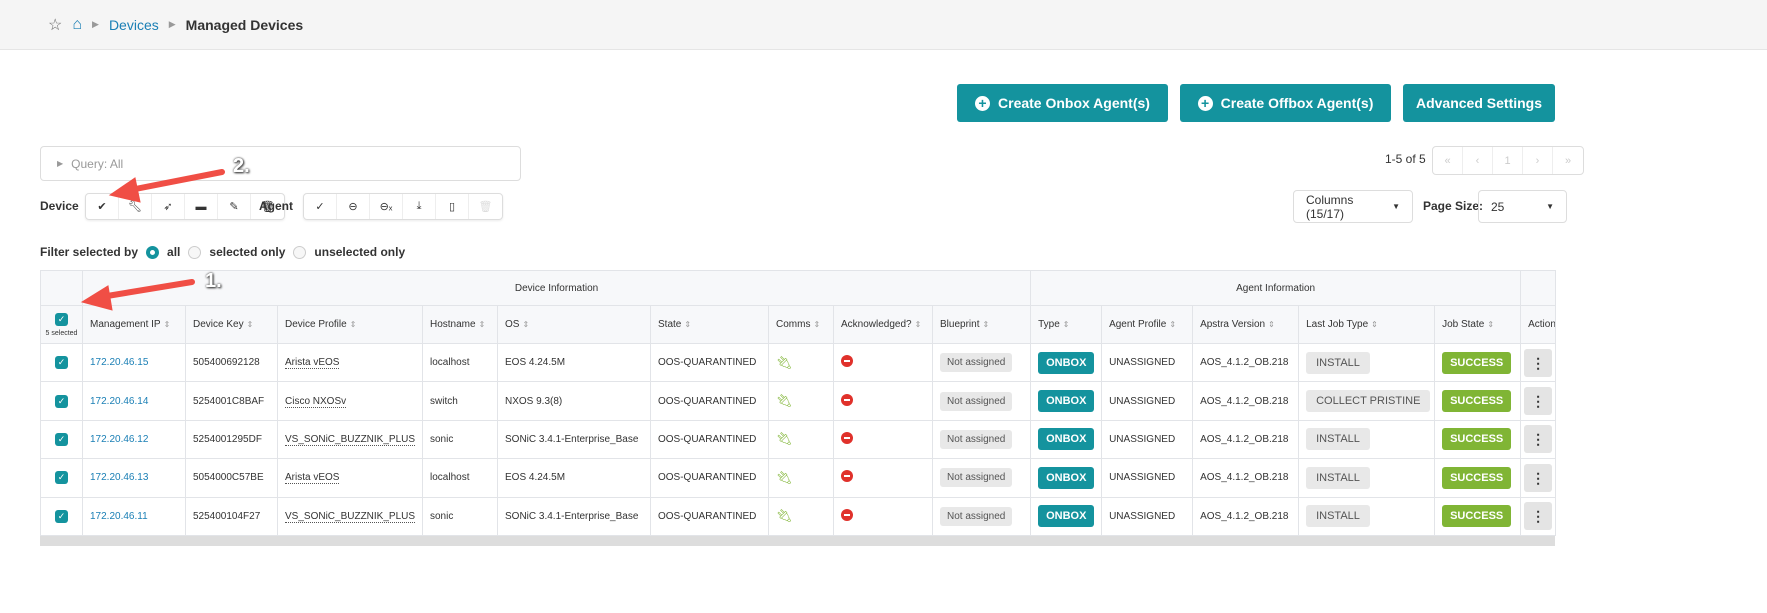 The image size is (1767, 613). What do you see at coordinates (152, 240) in the screenshot?
I see `annotation-arrows` at bounding box center [152, 240].